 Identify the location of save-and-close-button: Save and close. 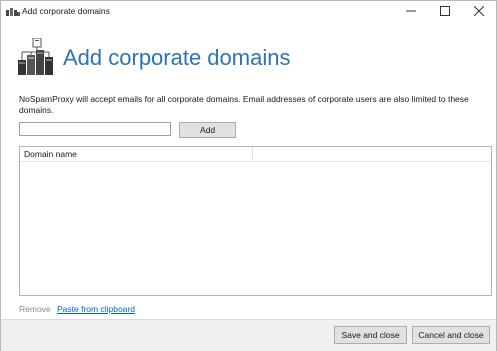
(370, 335).